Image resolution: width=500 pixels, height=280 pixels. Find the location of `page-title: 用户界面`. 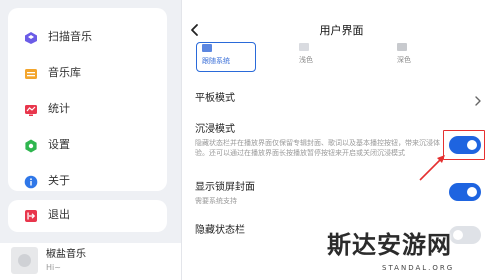

page-title: 用户界面 is located at coordinates (341, 30).